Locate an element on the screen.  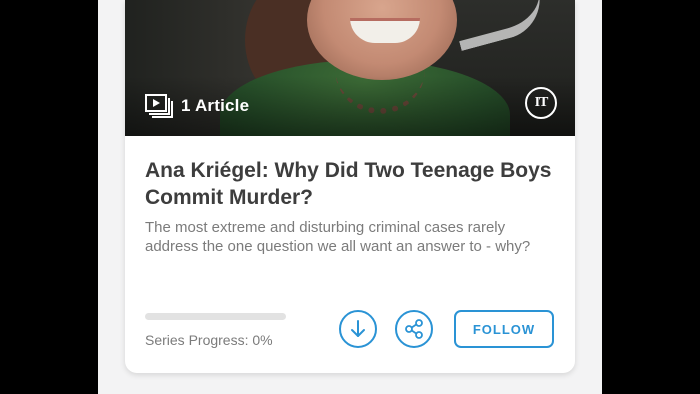
share-button is located at coordinates (414, 329).